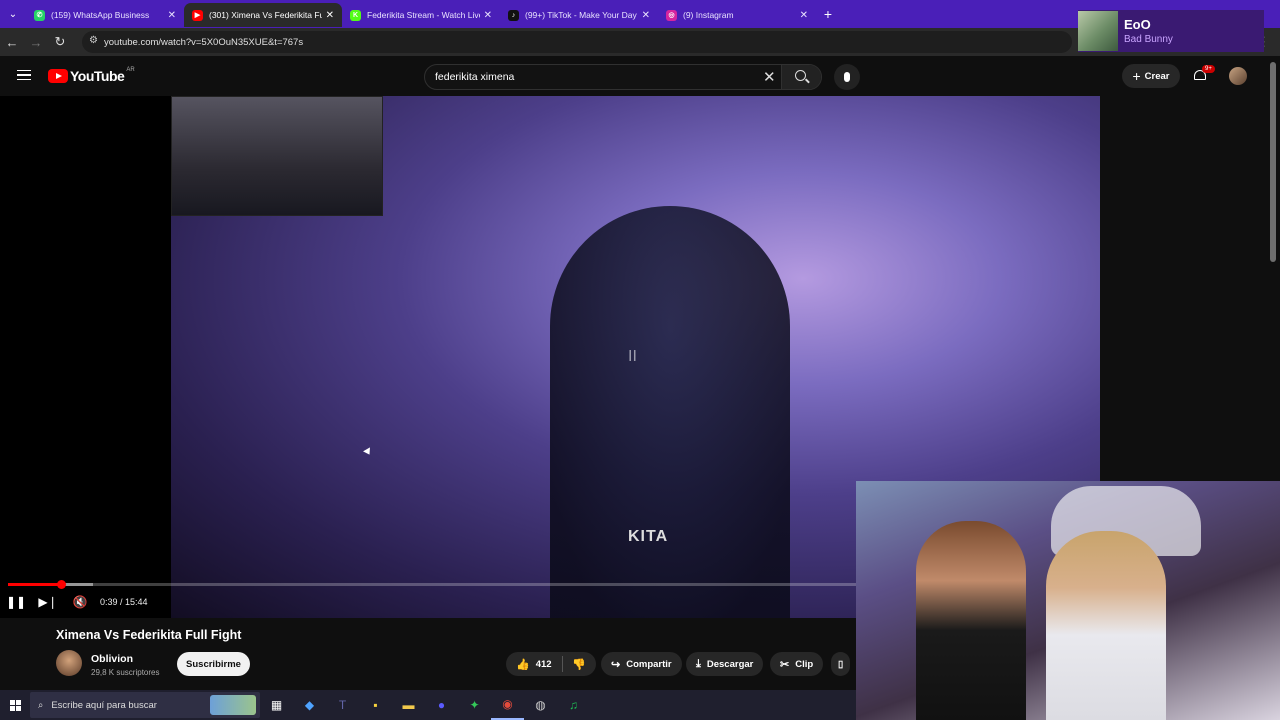  Describe the element at coordinates (1204, 73) in the screenshot. I see `notifications-button: 9+` at that location.